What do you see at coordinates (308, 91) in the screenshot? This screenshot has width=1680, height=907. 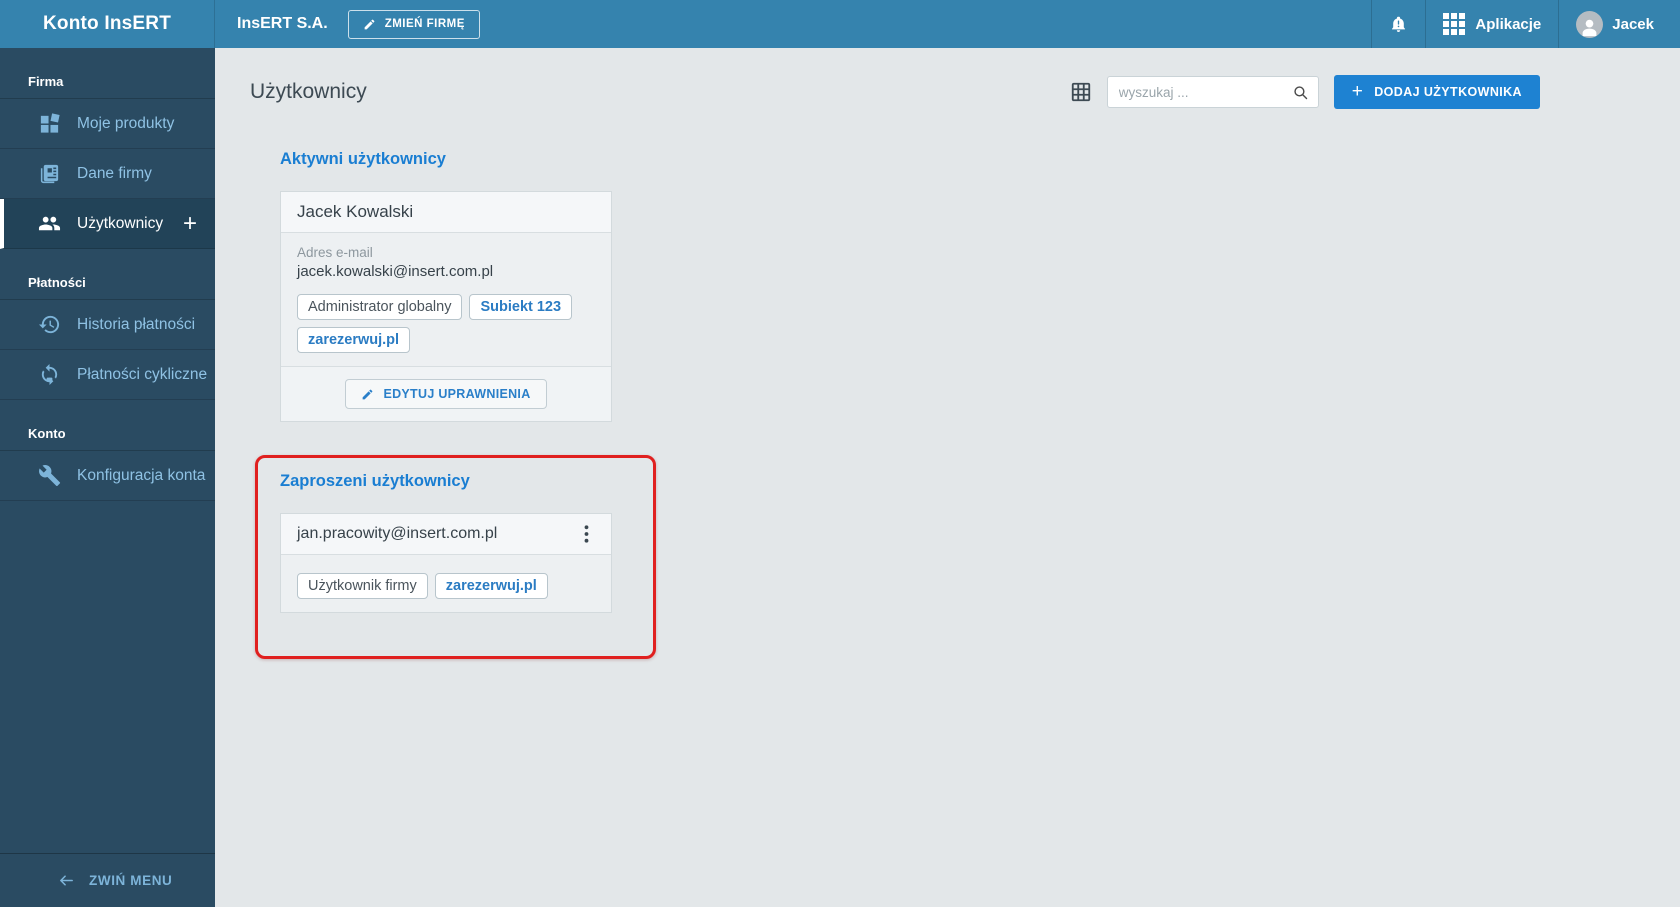 I see `page-title: Użytkownicy` at bounding box center [308, 91].